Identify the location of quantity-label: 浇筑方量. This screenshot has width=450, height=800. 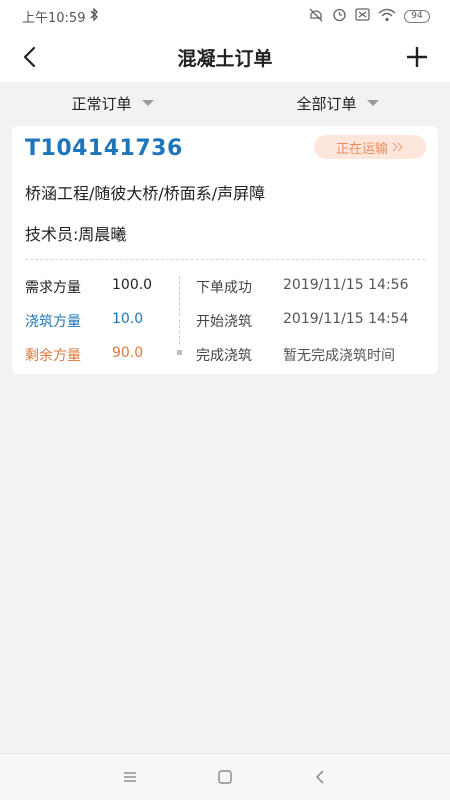
(53, 322).